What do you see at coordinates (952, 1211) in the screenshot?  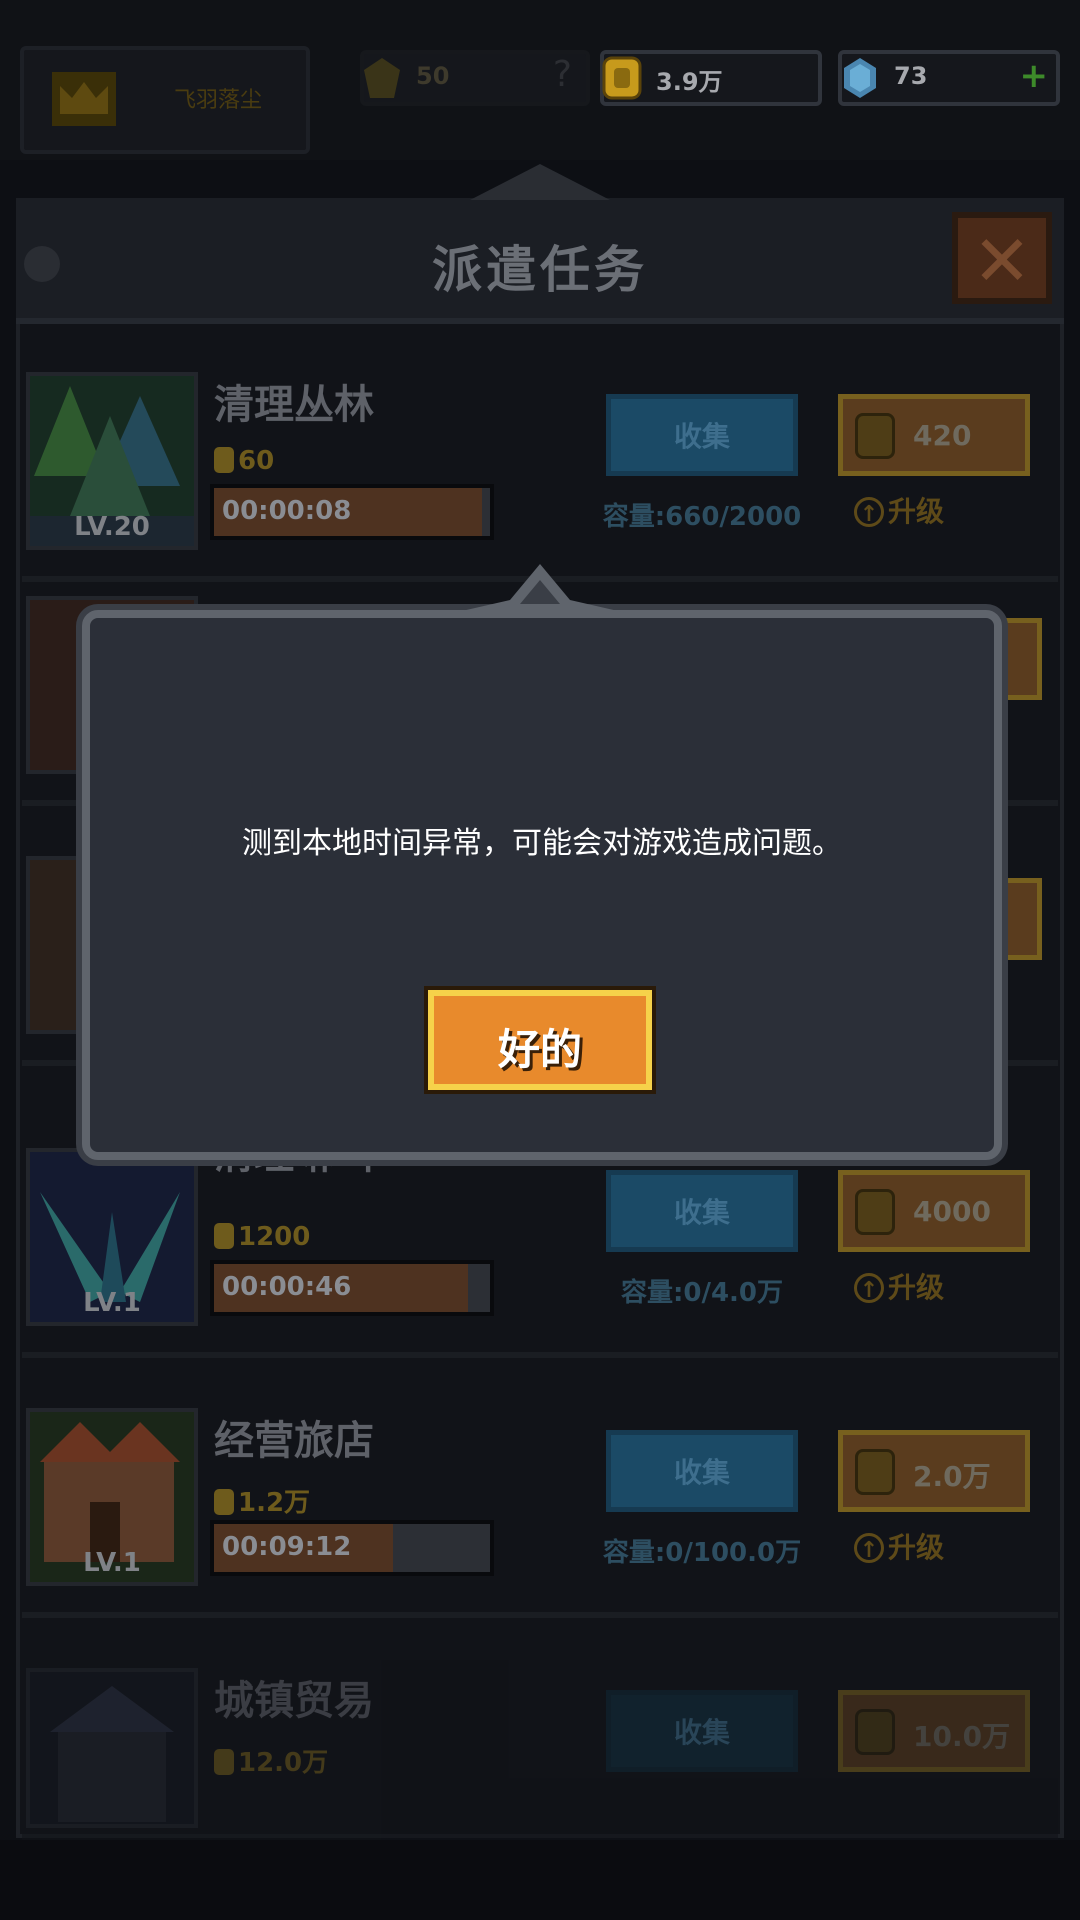 I see `cost-value: 4000` at bounding box center [952, 1211].